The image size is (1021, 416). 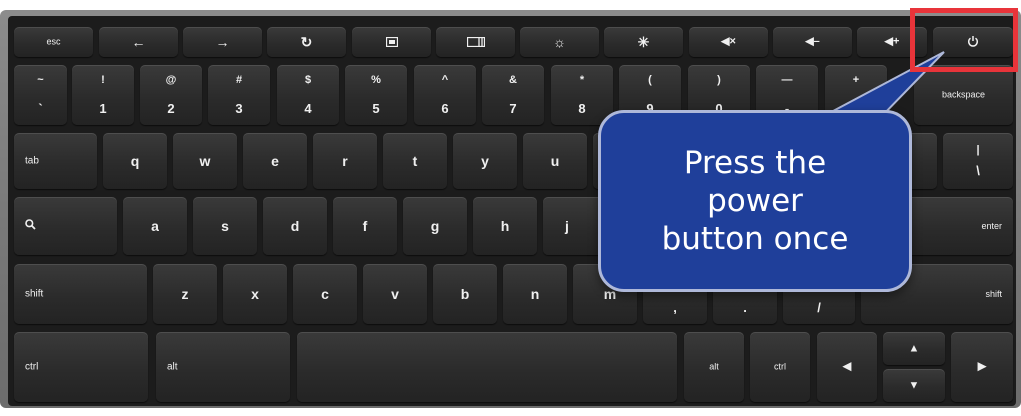 I want to click on key-g: g, so click(x=435, y=226).